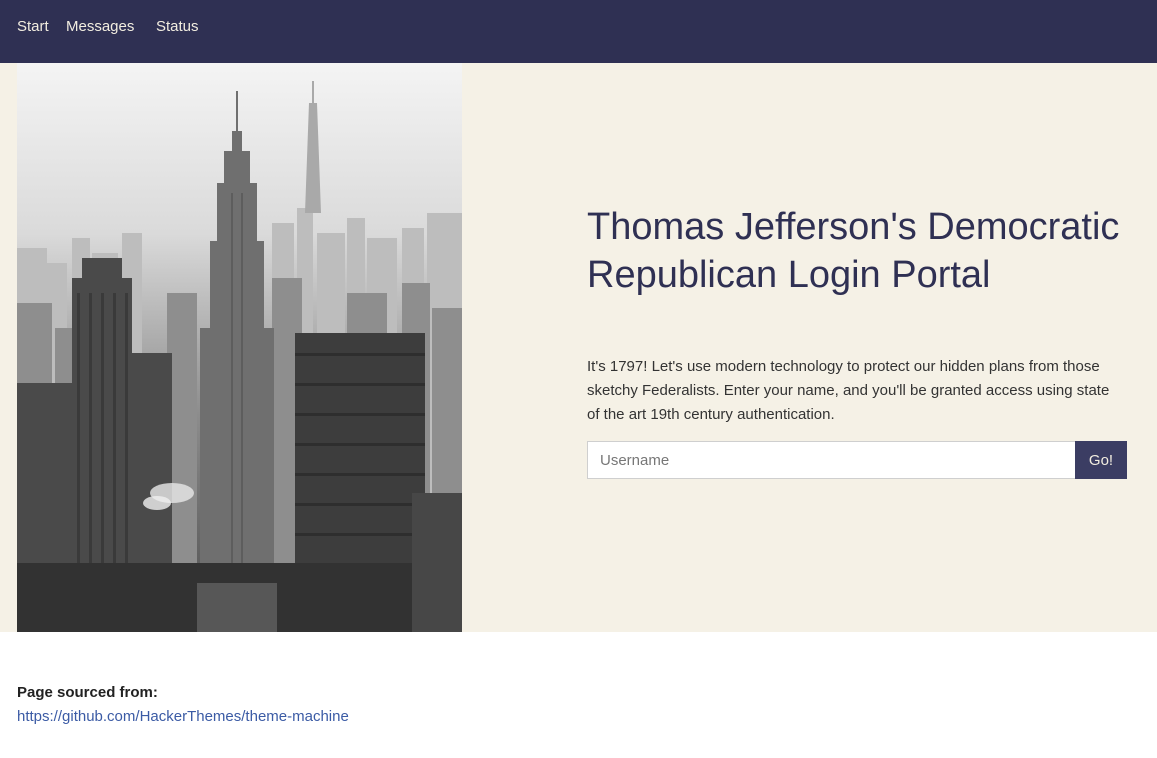 The width and height of the screenshot is (1157, 758). I want to click on nav-messages-link: Messages, so click(100, 27).